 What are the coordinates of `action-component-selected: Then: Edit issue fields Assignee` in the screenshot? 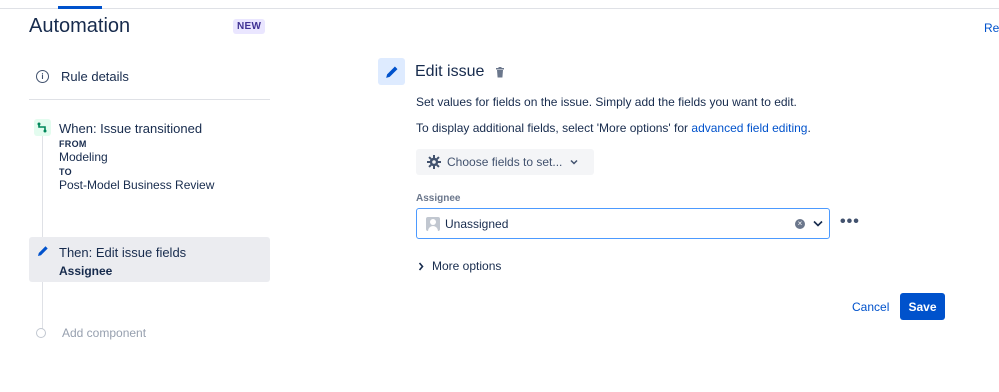 It's located at (149, 259).